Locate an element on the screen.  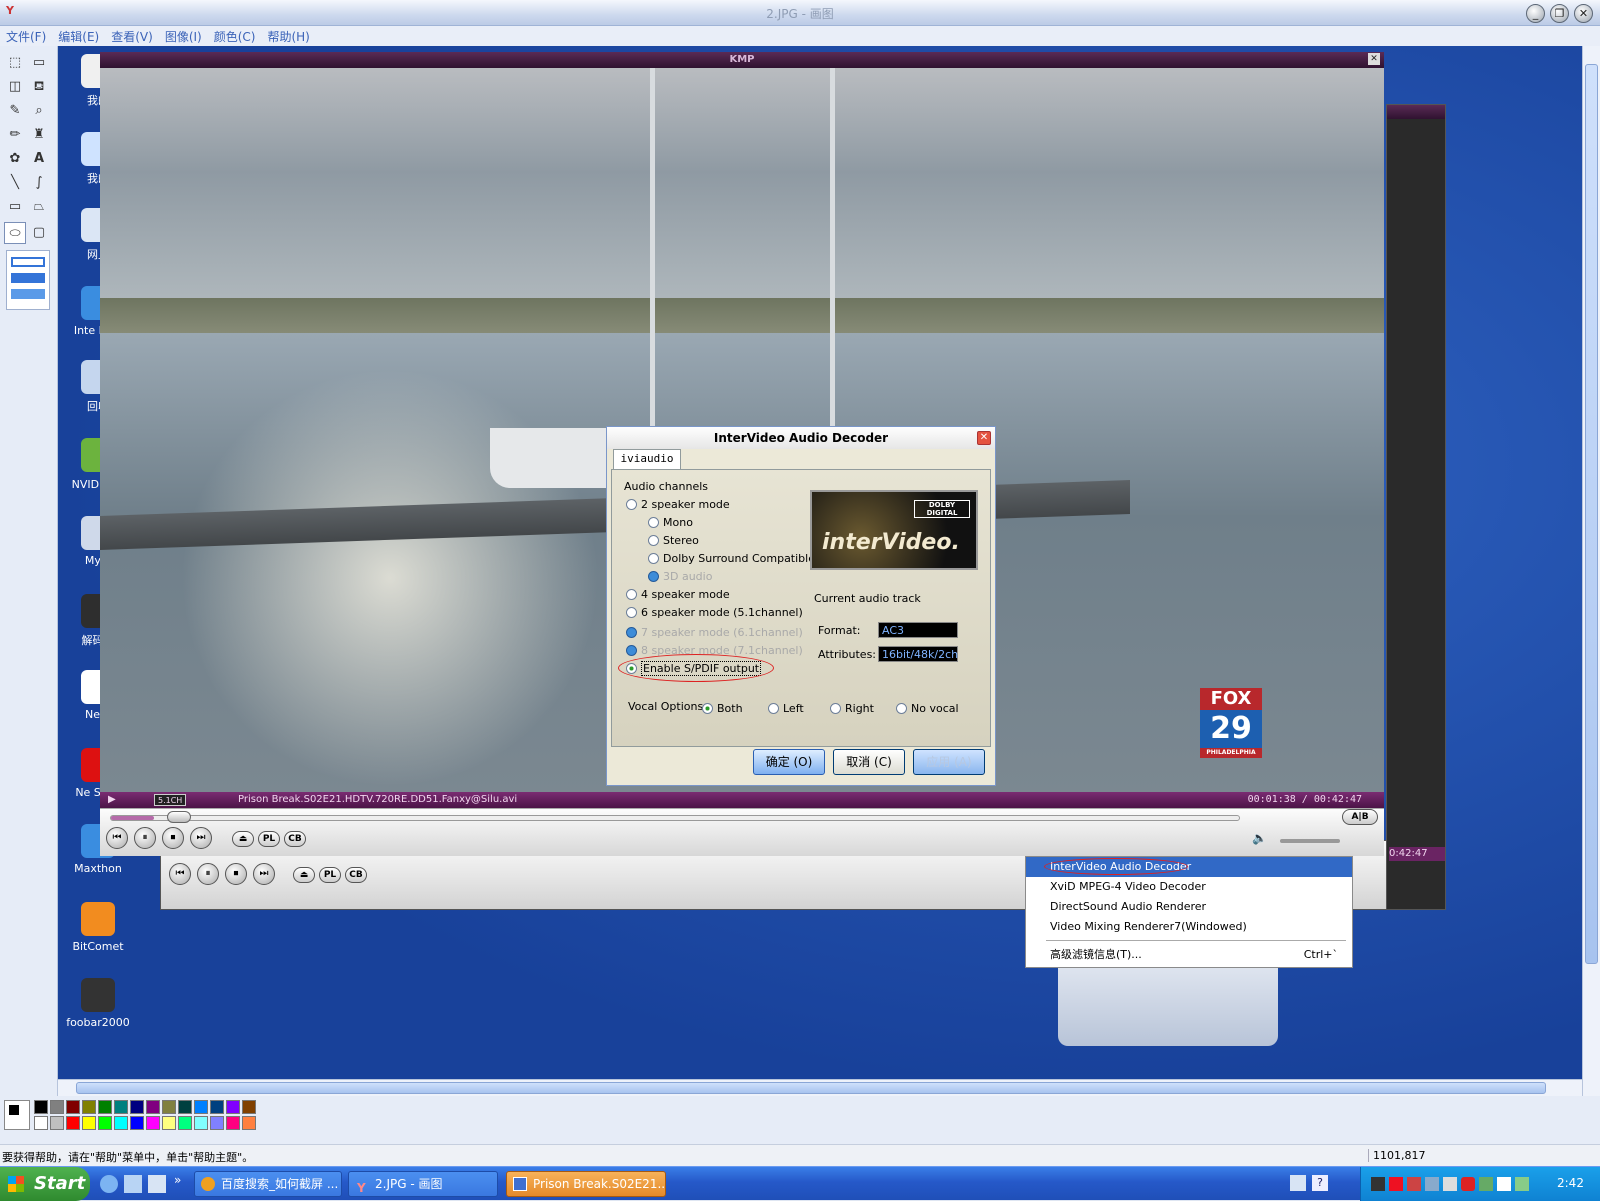
ab-repeat-button: A|B is located at coordinates (1360, 817).